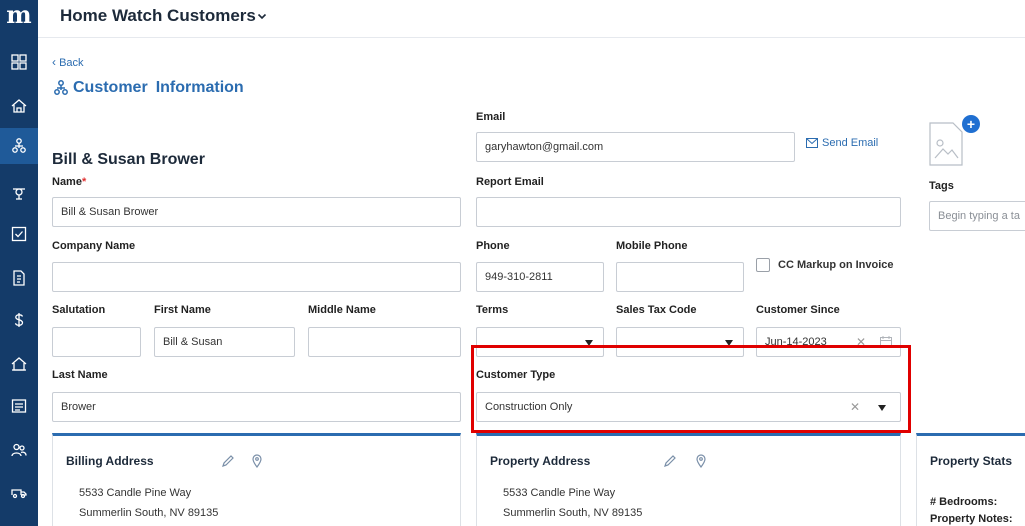 The image size is (1025, 526). I want to click on last-name-field: Brower, so click(256, 407).